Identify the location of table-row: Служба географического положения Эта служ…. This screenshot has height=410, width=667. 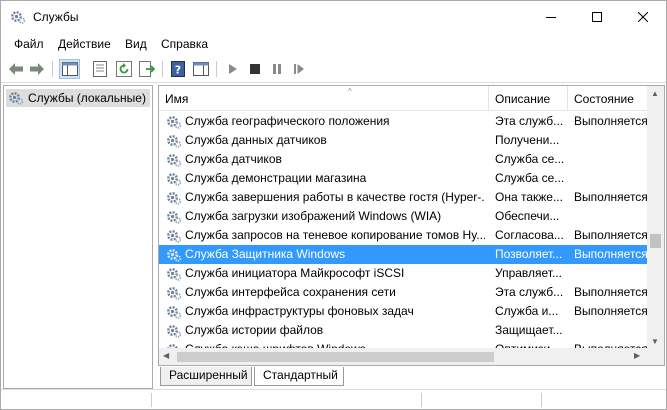
(403, 121).